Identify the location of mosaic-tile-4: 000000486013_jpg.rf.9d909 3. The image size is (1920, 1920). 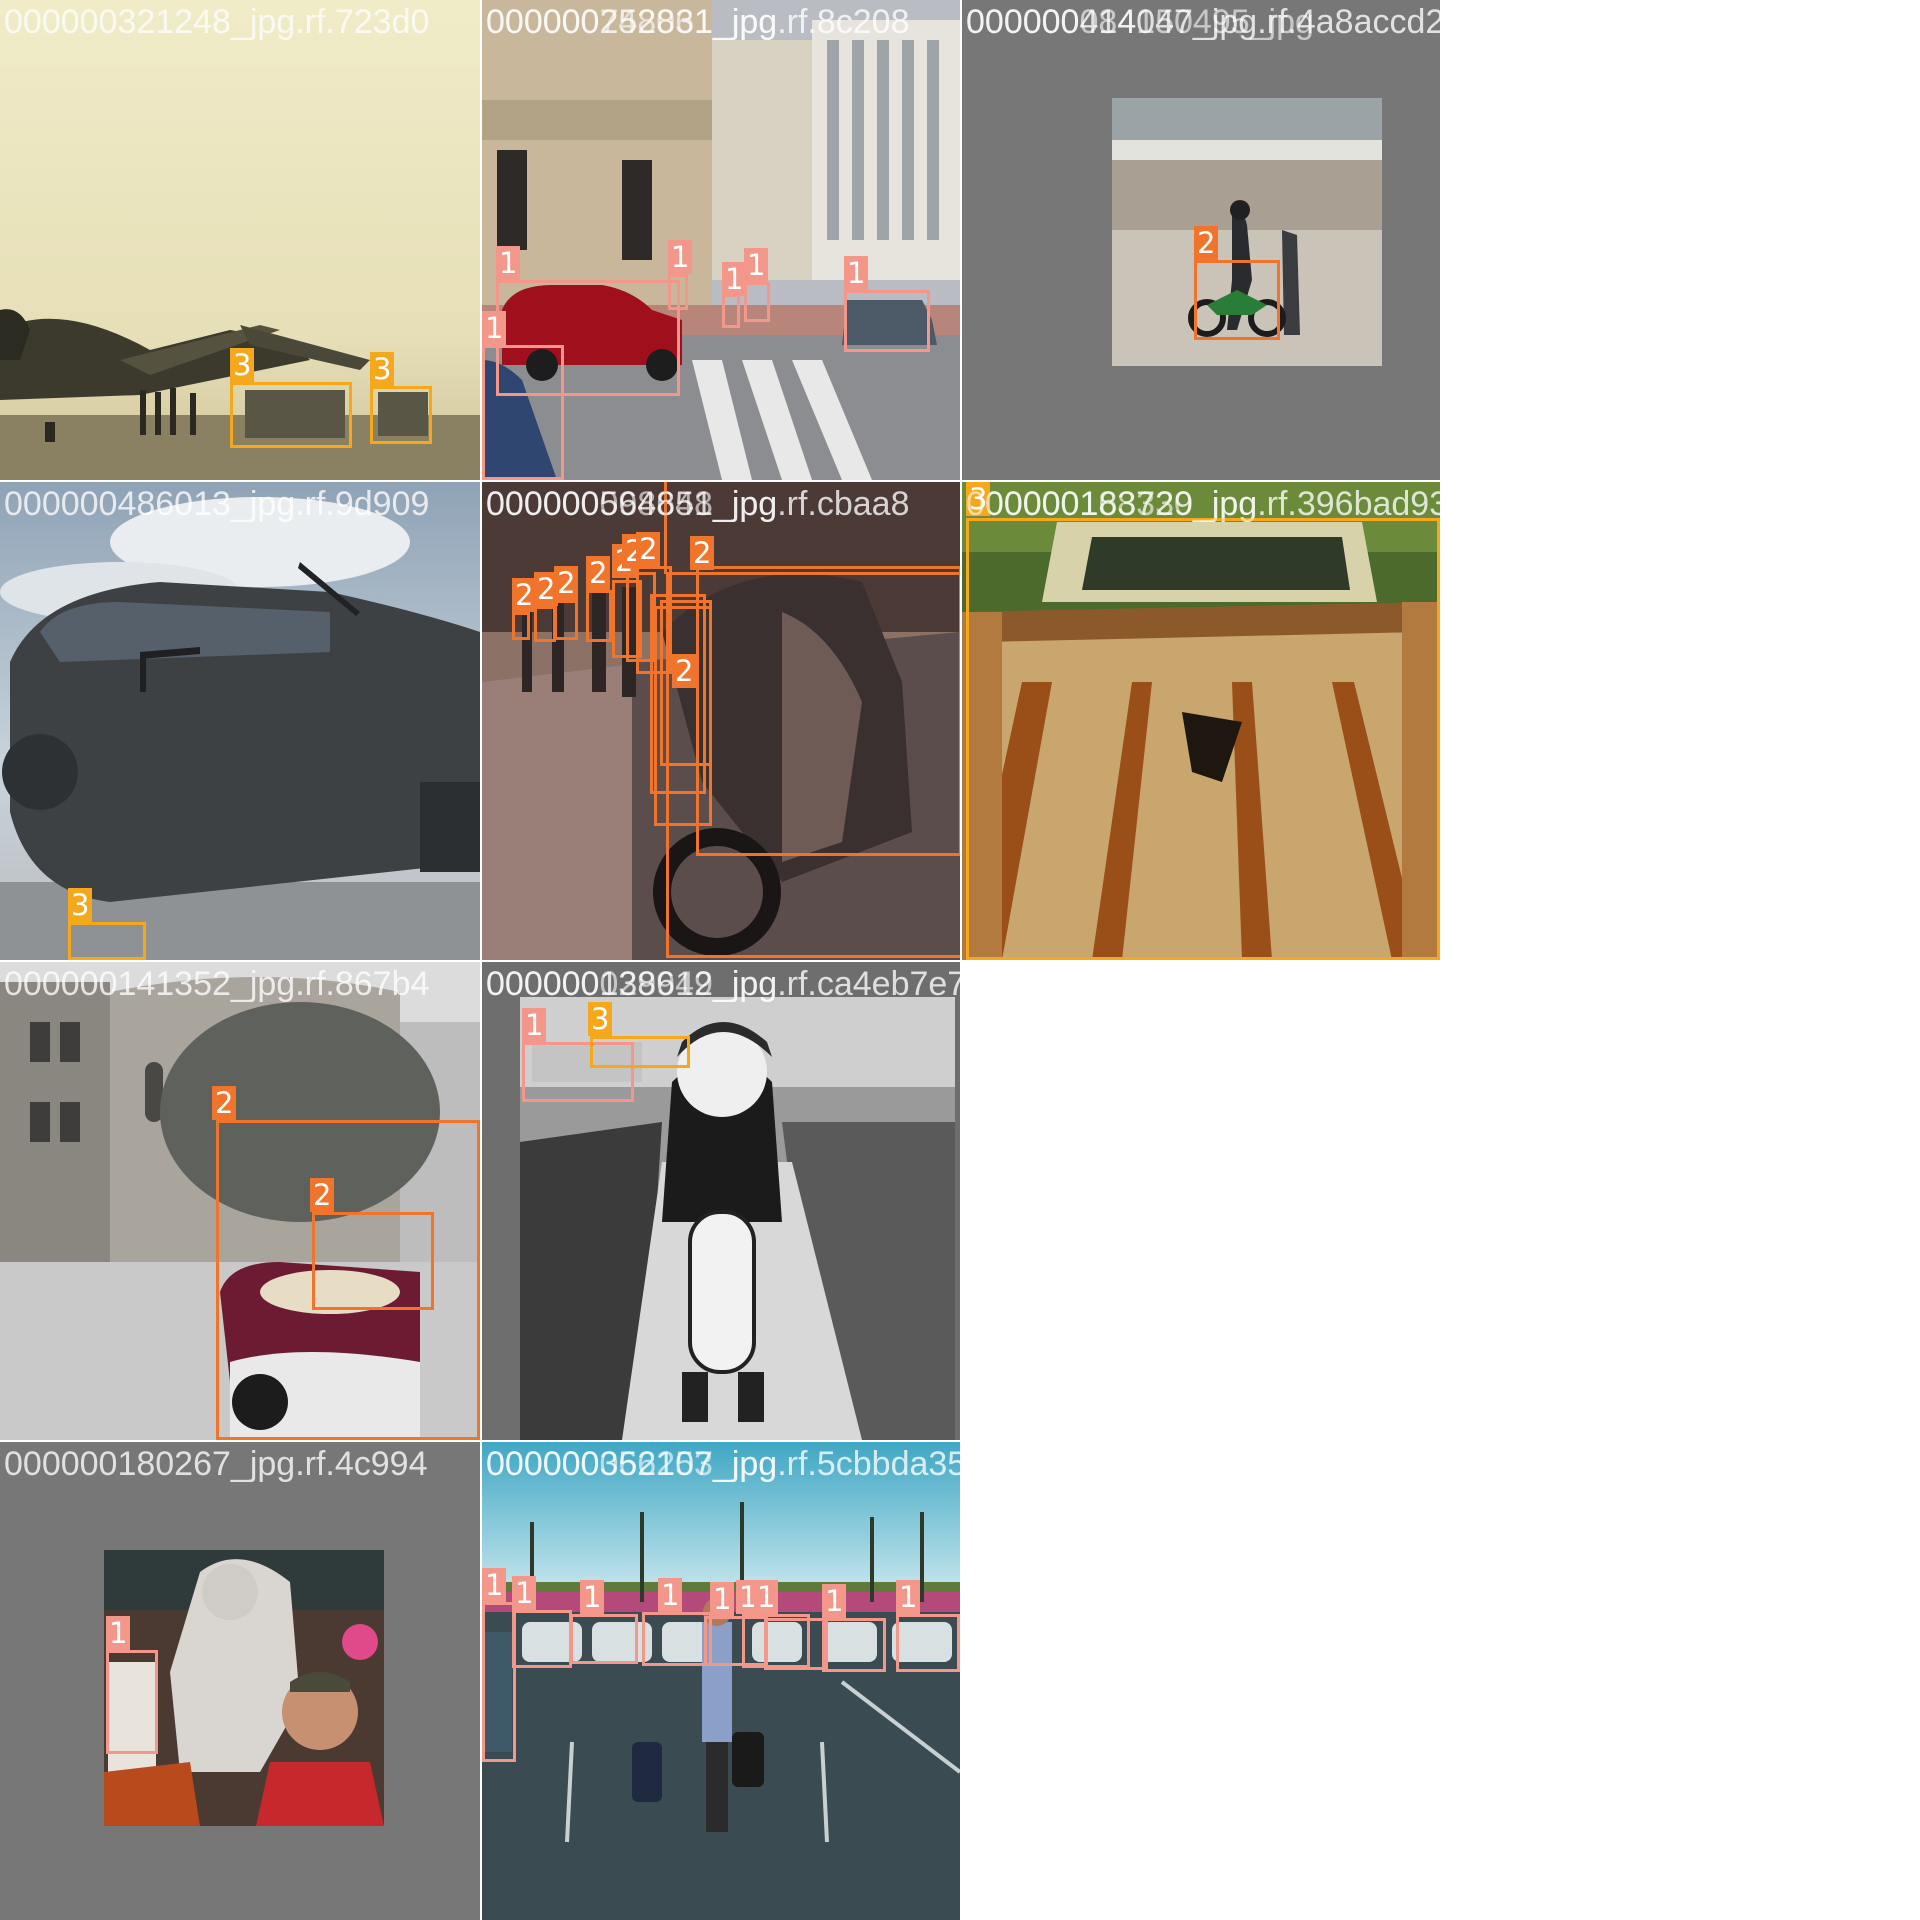
(240, 721).